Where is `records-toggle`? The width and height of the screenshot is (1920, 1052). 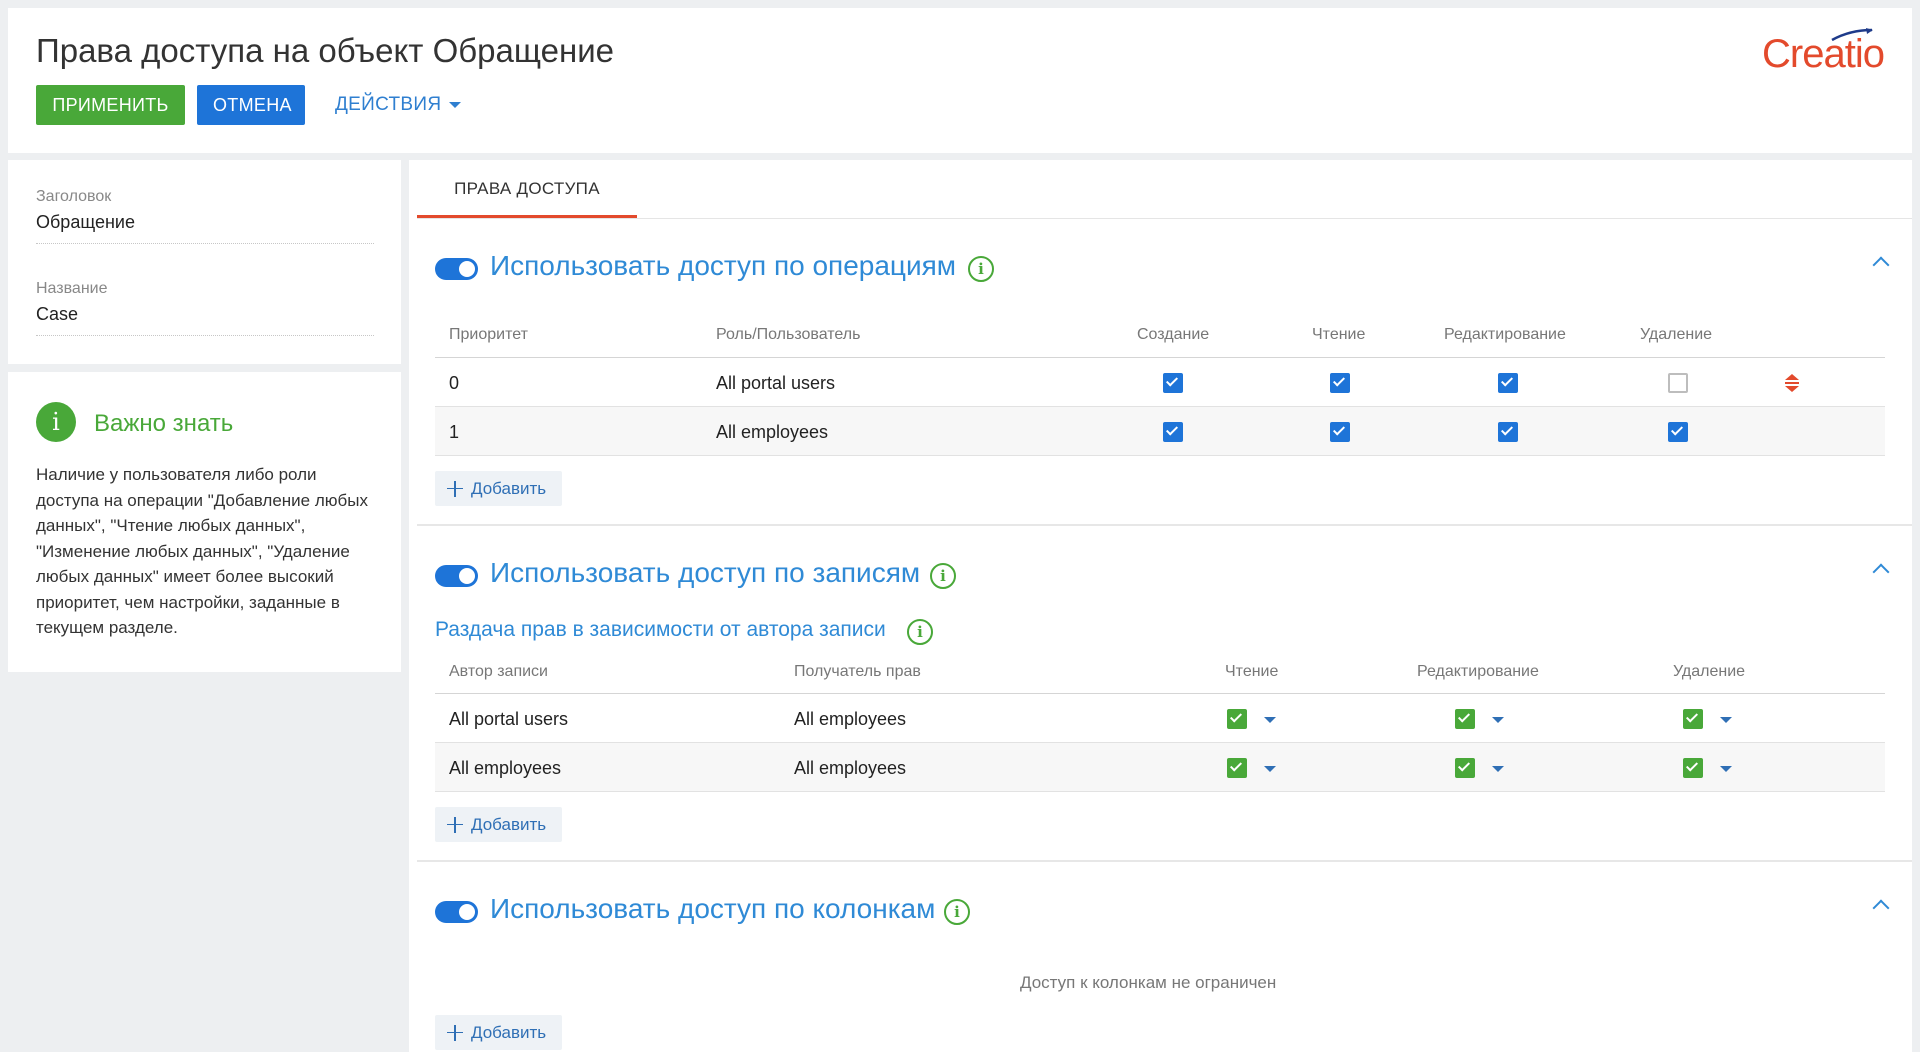
records-toggle is located at coordinates (456, 576).